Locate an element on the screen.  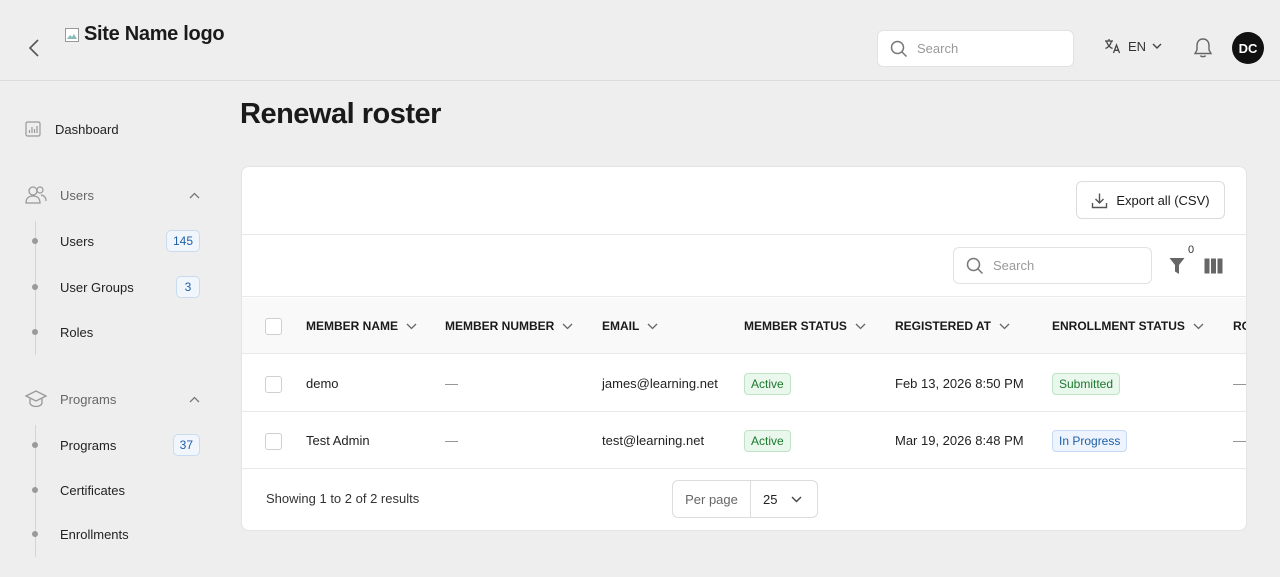
column-email: EMAIL is located at coordinates (630, 326).